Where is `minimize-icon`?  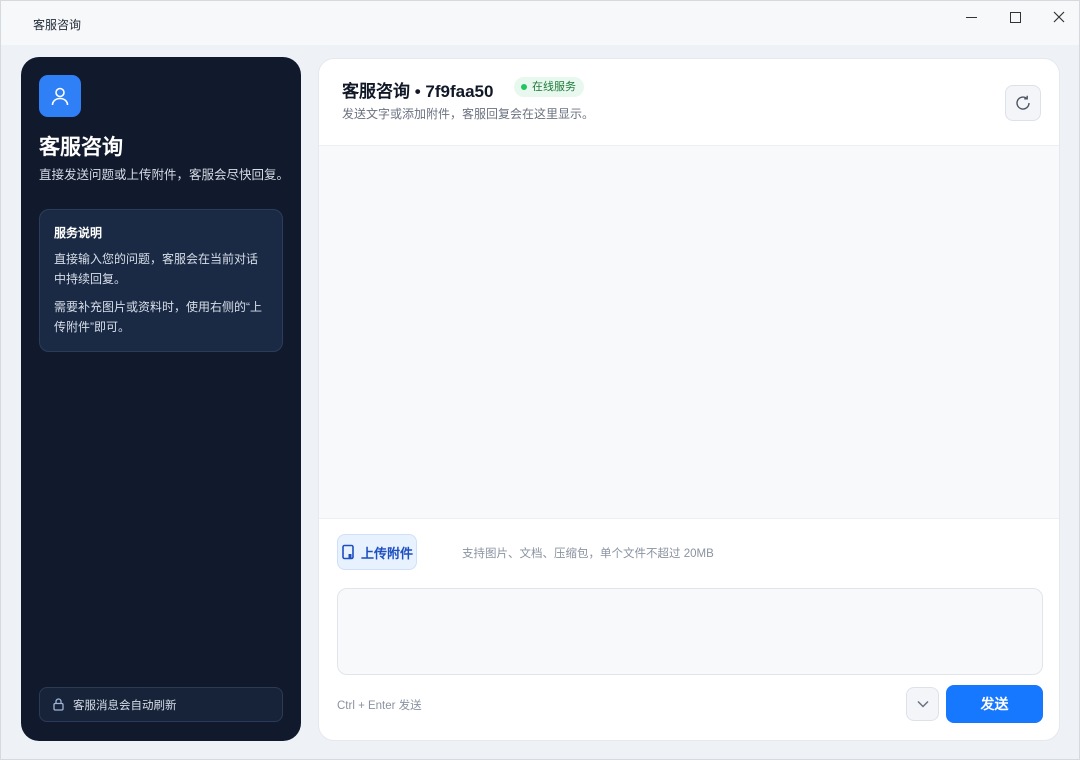 minimize-icon is located at coordinates (971, 17).